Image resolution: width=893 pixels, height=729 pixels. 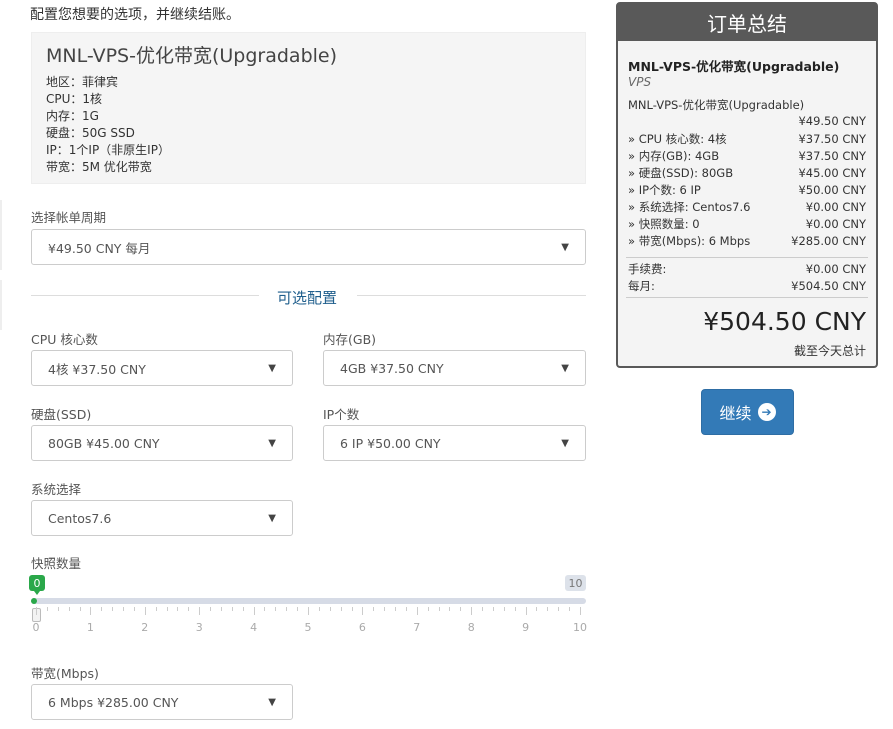 What do you see at coordinates (640, 82) in the screenshot?
I see `summary-category: VPS` at bounding box center [640, 82].